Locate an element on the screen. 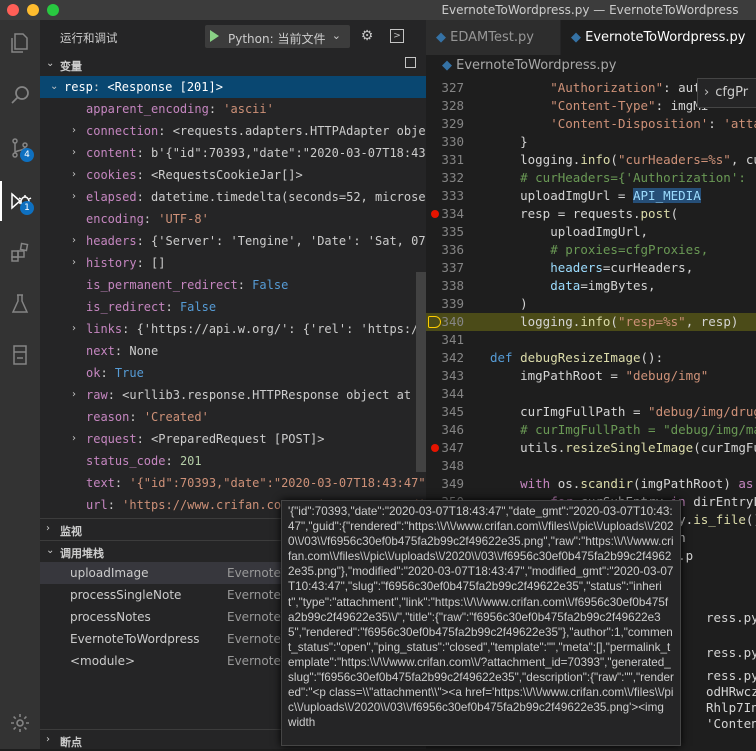 The image size is (756, 751). variable-row: is_redirect: False is located at coordinates (233, 307).